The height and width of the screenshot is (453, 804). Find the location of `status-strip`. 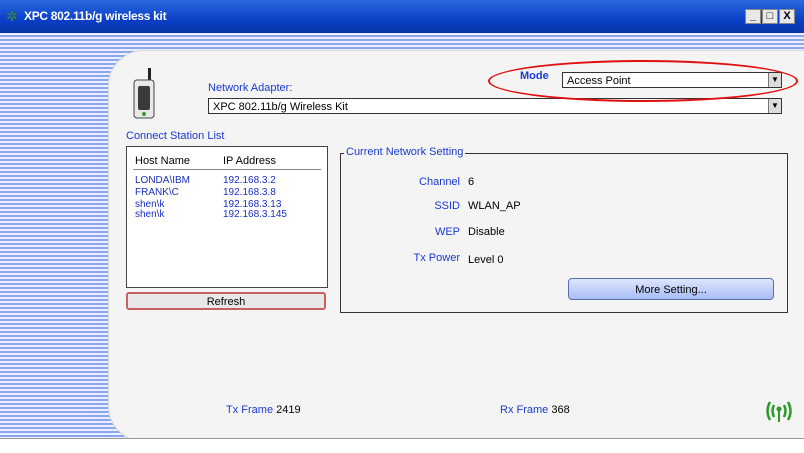

status-strip is located at coordinates (402, 445).